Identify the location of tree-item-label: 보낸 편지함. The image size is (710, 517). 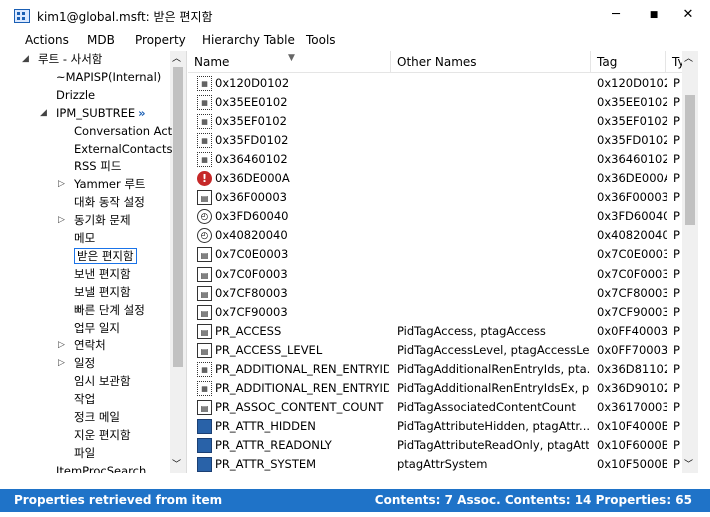
(102, 273).